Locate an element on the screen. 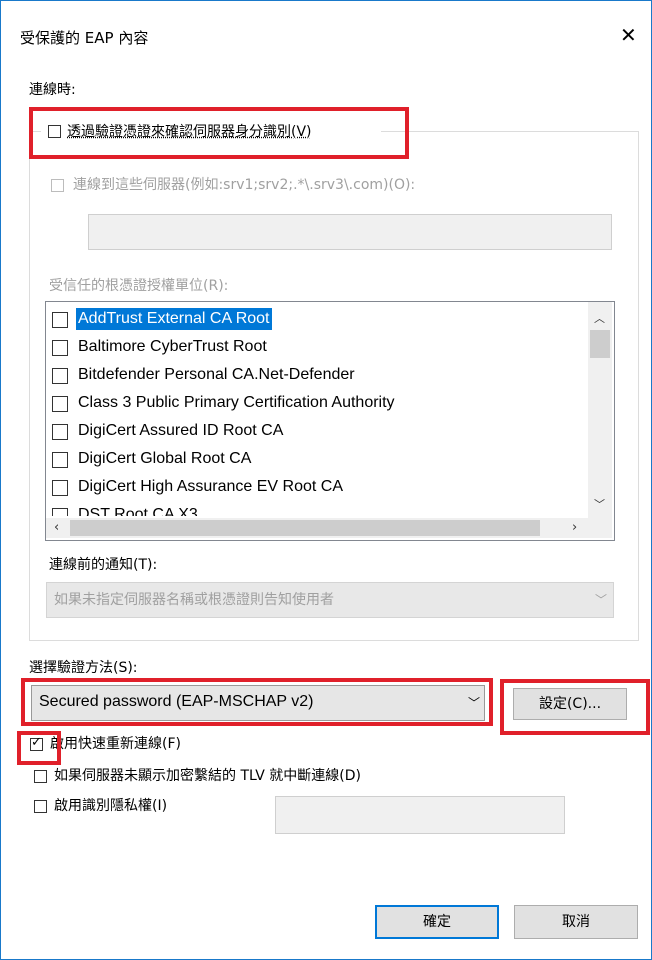  vertical-scroll-thumb is located at coordinates (600, 344).